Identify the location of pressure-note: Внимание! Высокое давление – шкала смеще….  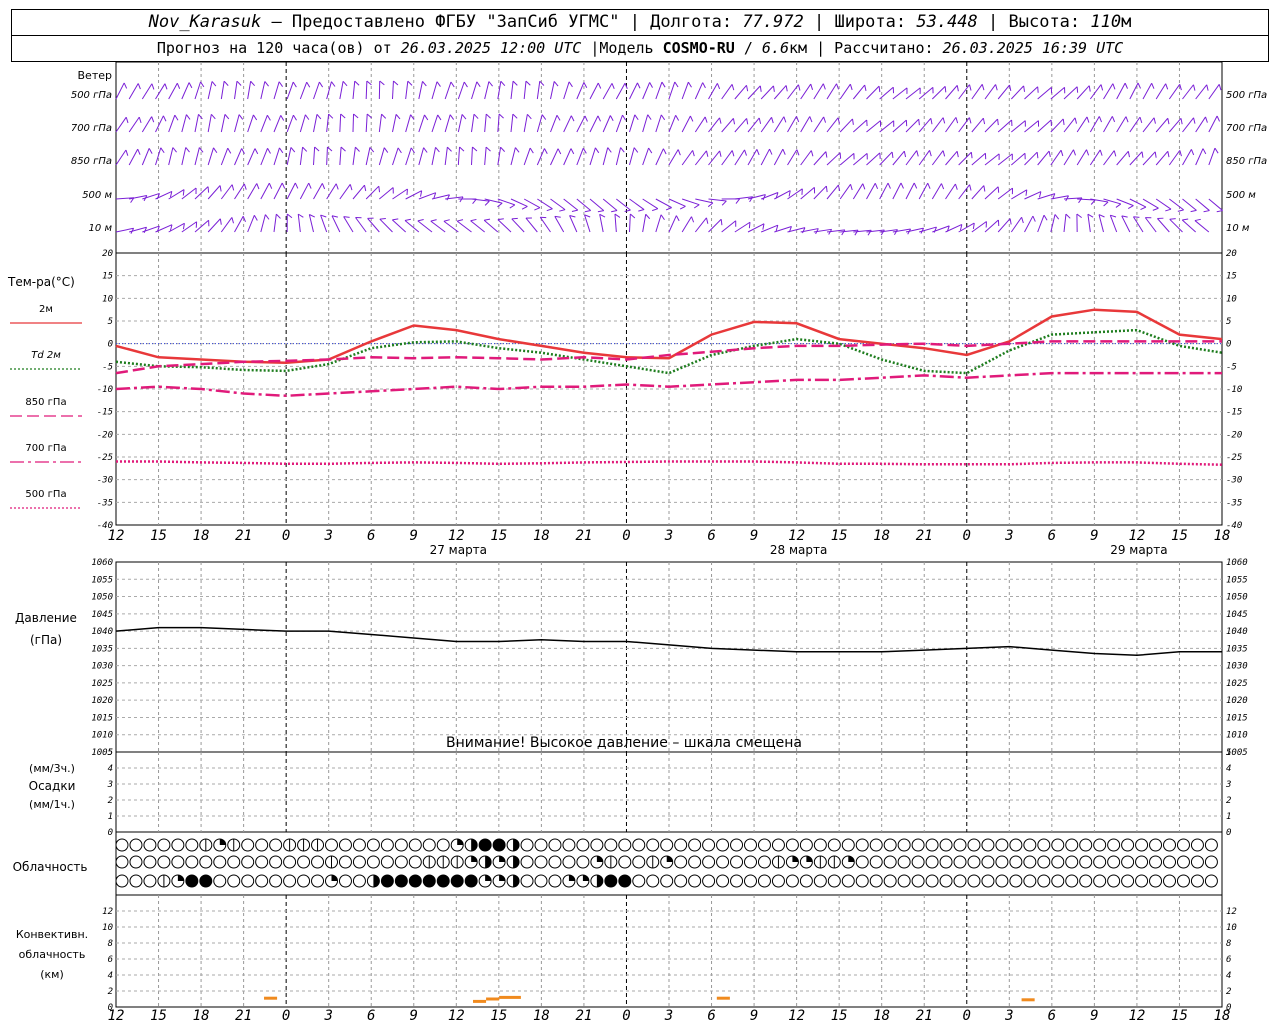
(624, 743).